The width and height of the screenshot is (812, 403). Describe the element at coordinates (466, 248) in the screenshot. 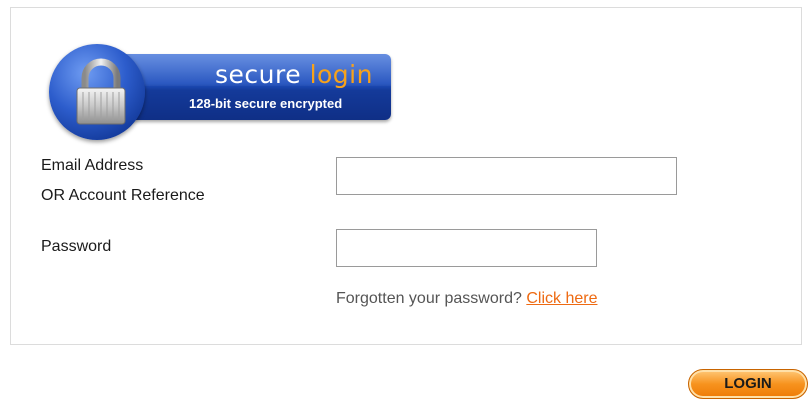

I see `password-input` at that location.